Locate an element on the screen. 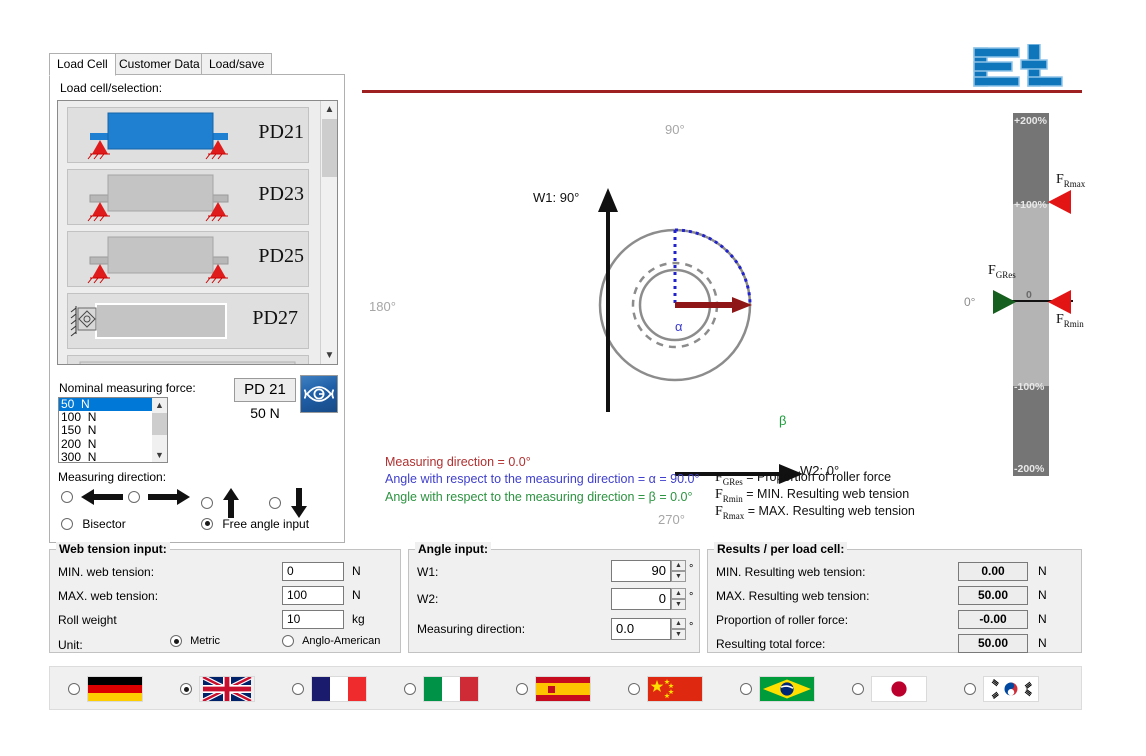  flag-germany-icon is located at coordinates (115, 689).